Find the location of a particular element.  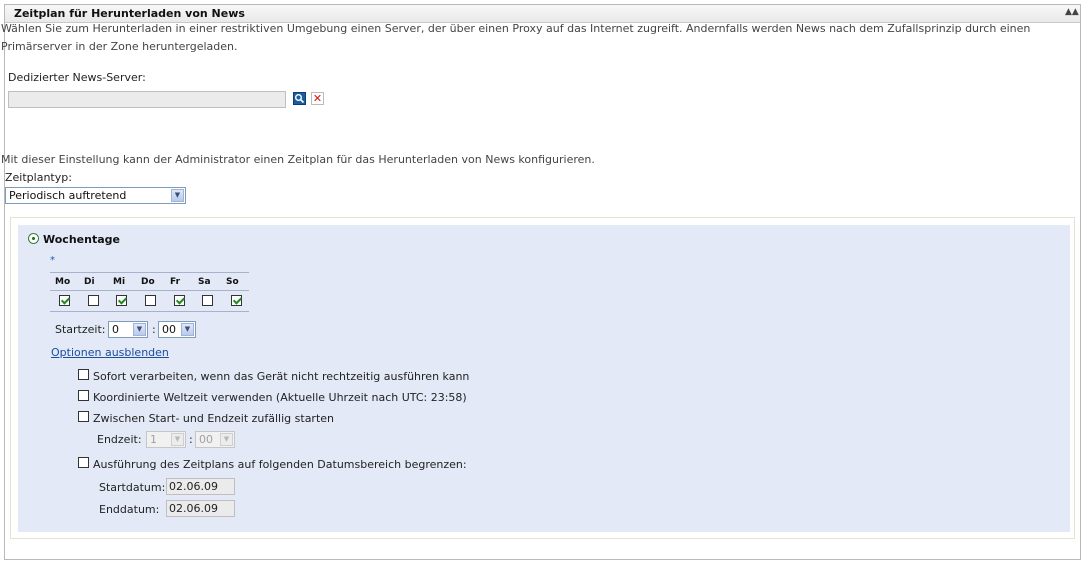

day-header-mi: Mi is located at coordinates (119, 282).